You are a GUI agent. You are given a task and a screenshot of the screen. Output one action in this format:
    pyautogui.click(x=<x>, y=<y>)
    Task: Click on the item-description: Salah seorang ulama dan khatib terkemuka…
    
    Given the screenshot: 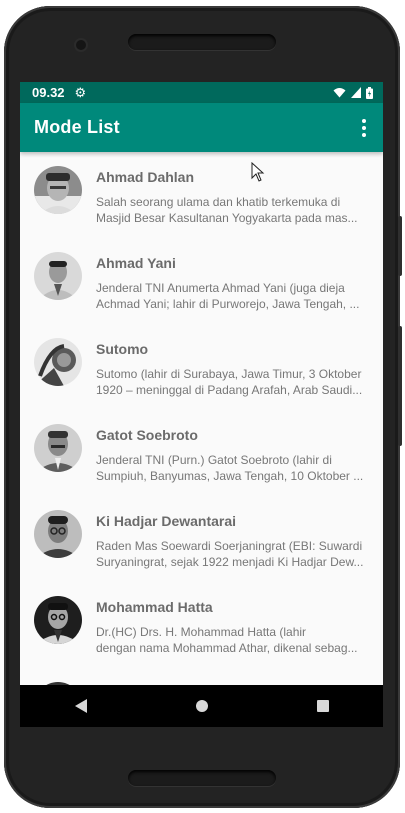 What is the action you would take?
    pyautogui.click(x=233, y=210)
    